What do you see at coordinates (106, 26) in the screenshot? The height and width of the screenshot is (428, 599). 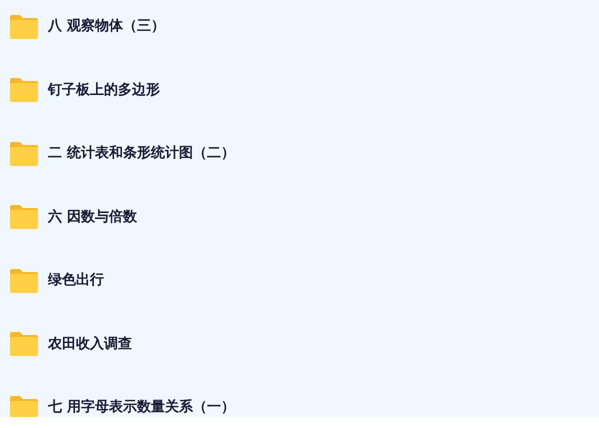 I see `folder-name: 八 观察物体（三）` at bounding box center [106, 26].